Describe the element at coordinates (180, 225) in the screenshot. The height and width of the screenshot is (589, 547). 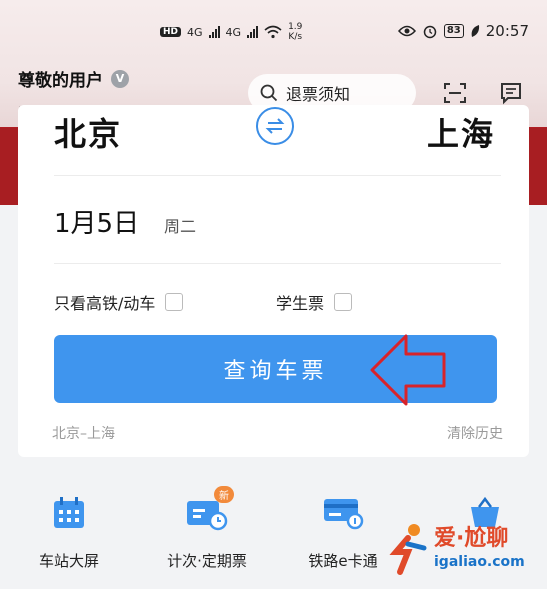
I see `travel-weekday: 周二` at that location.